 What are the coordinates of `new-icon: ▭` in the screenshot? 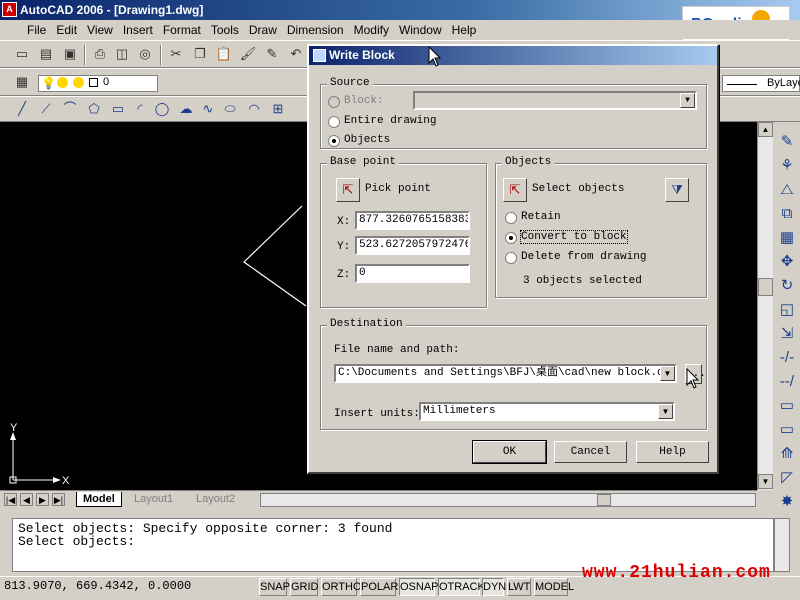 It's located at (22, 54).